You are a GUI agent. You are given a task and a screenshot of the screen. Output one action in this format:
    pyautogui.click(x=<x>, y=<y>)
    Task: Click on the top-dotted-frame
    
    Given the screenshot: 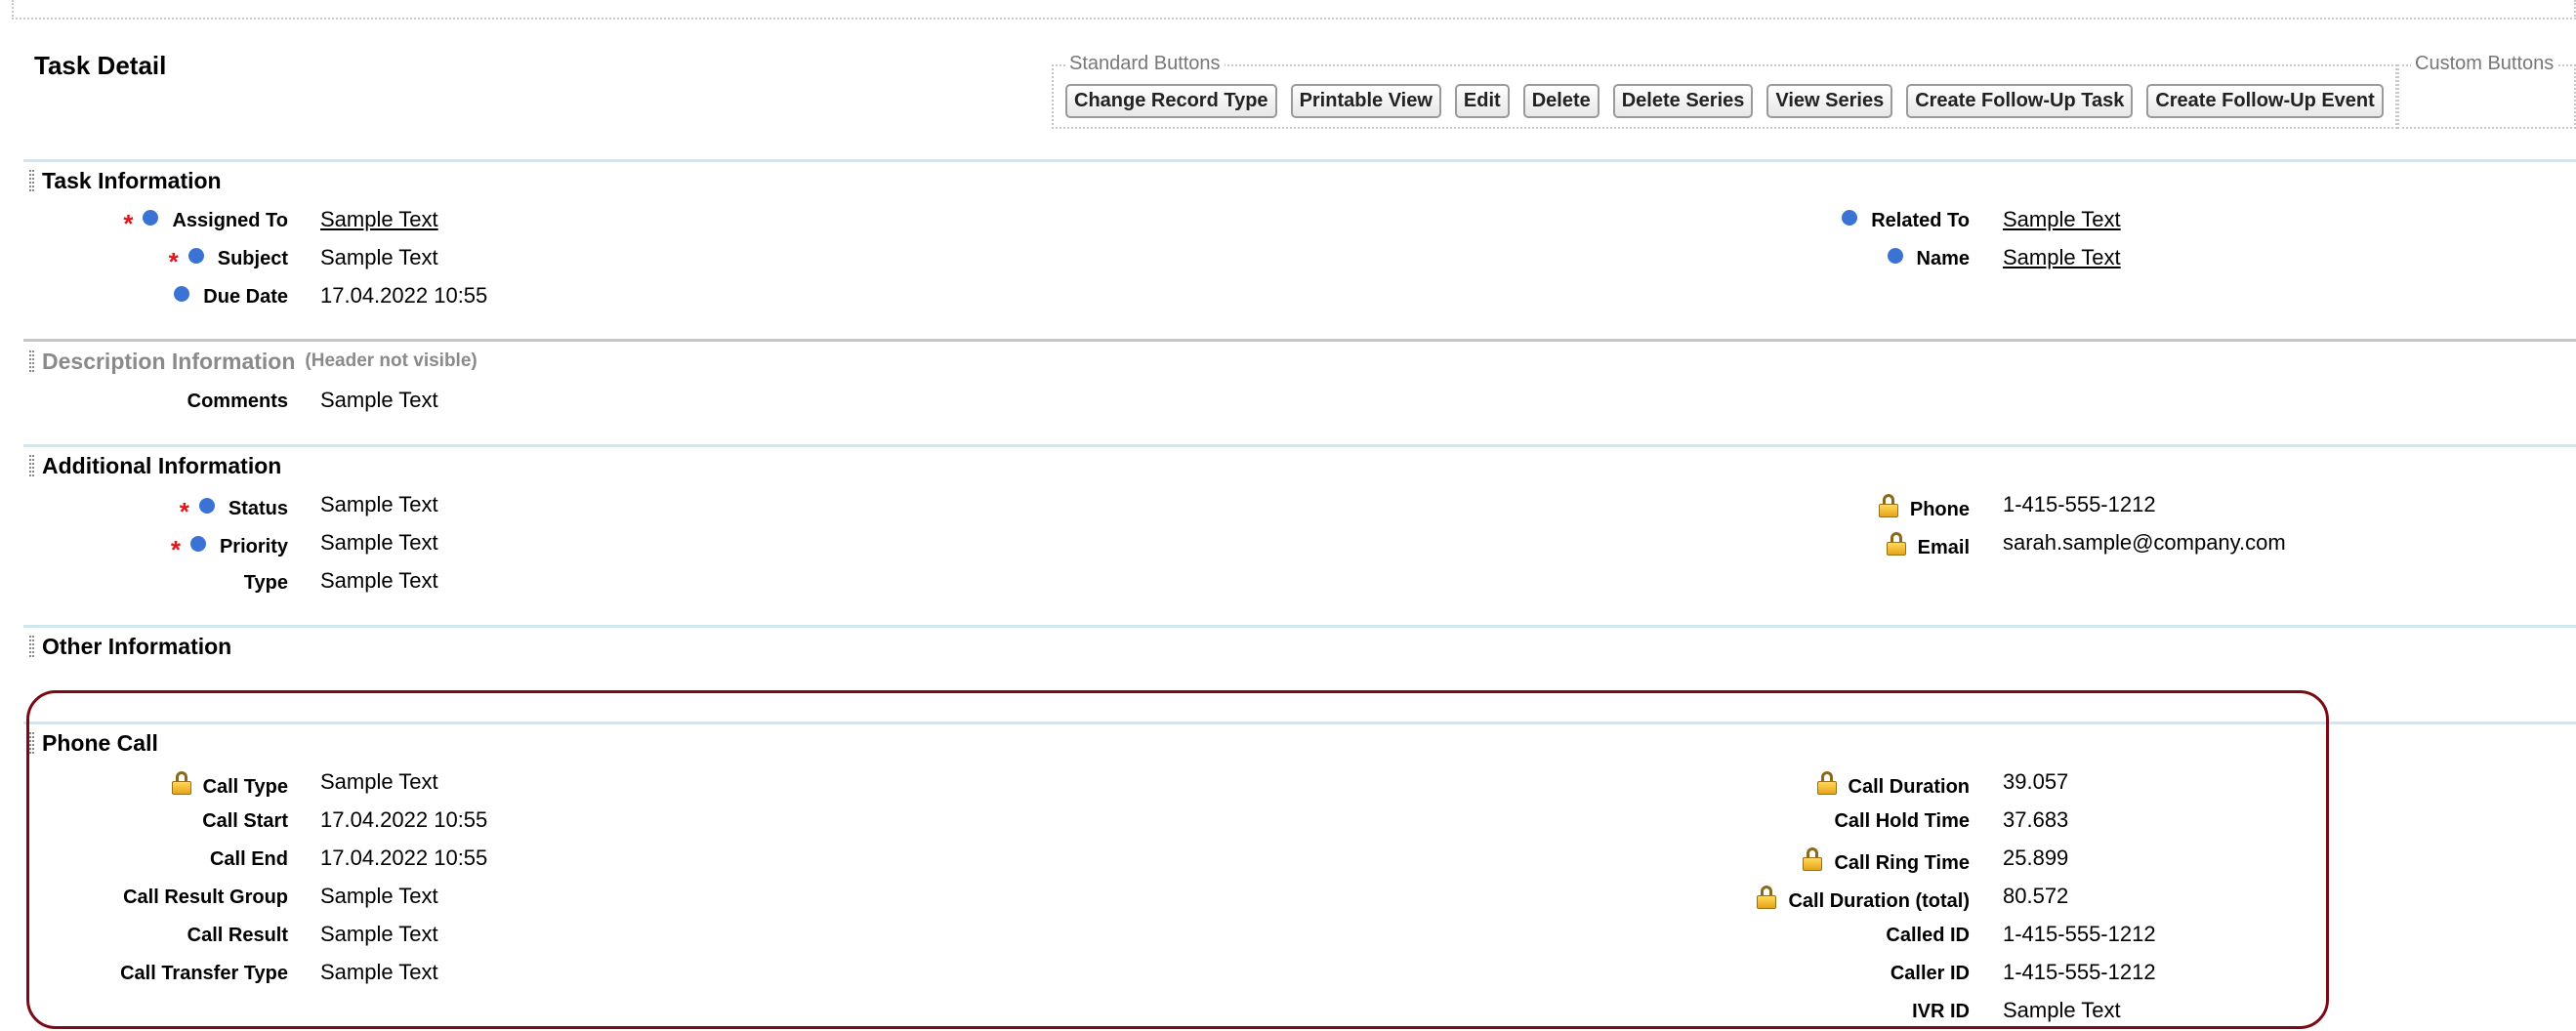 What is the action you would take?
    pyautogui.click(x=1294, y=10)
    